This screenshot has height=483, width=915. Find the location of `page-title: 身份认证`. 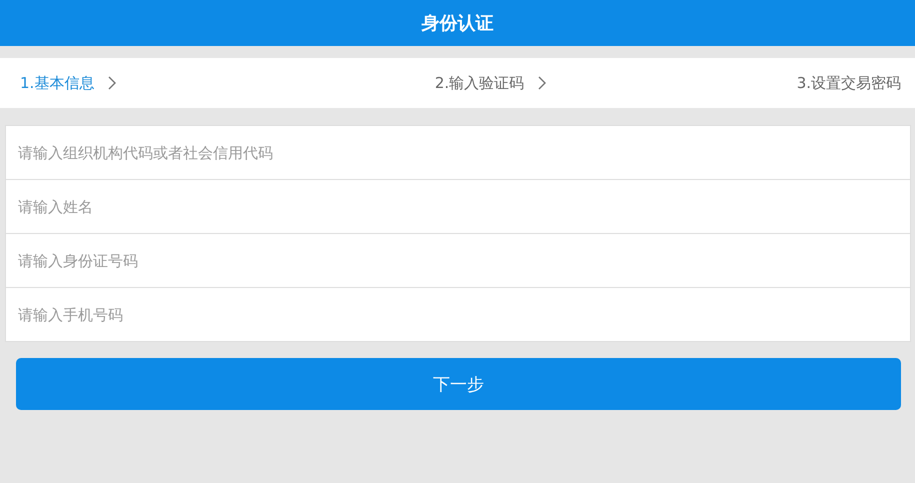

page-title: 身份认证 is located at coordinates (458, 23).